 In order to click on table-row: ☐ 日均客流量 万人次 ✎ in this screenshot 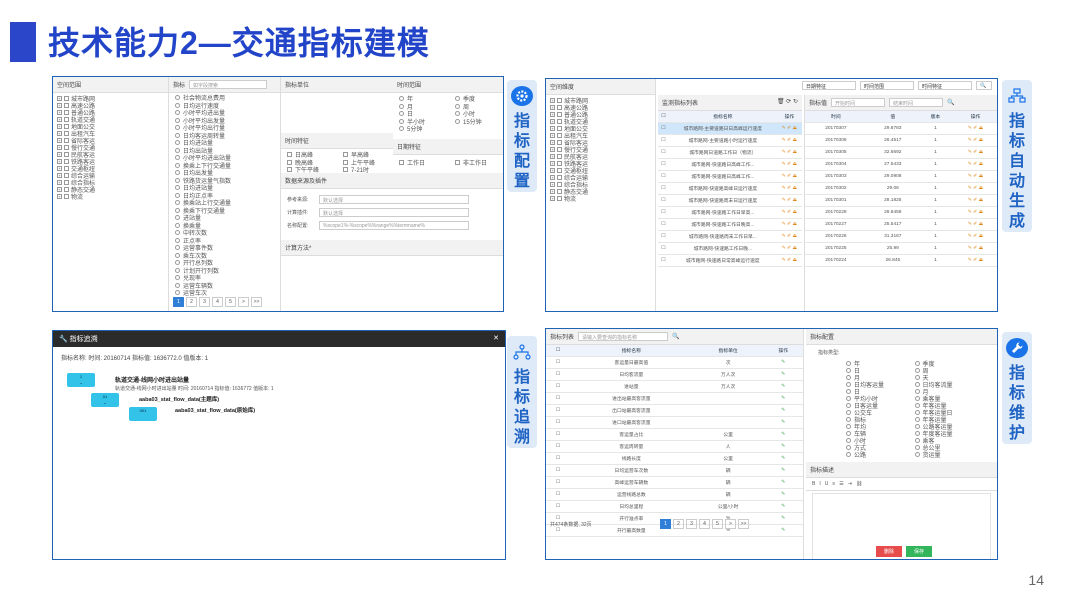, I will do `click(674, 374)`.